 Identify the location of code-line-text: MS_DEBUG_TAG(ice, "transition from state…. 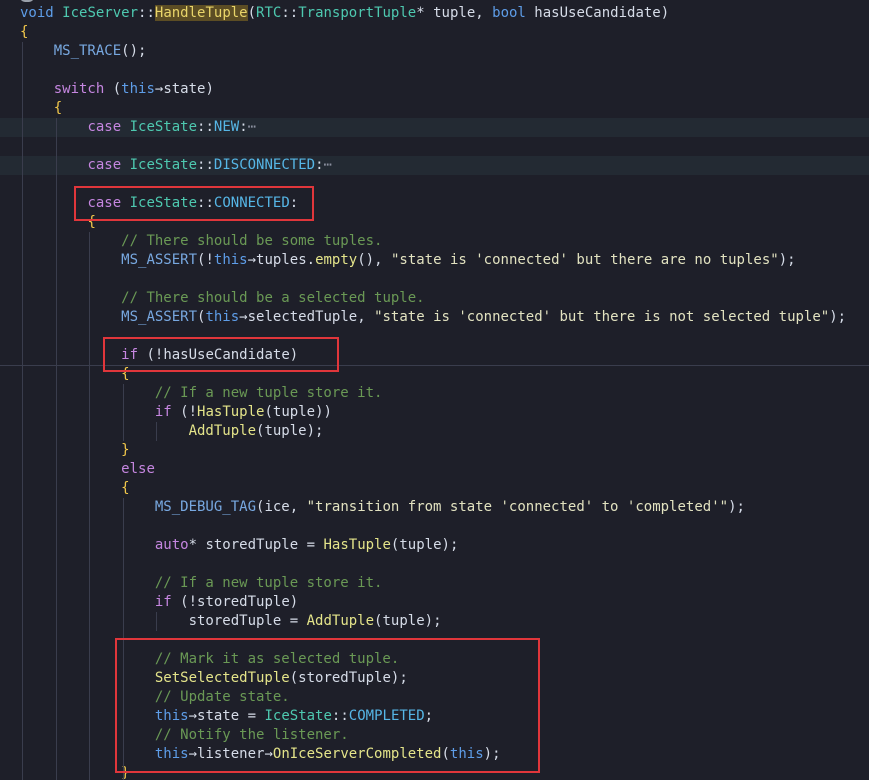
(449, 507).